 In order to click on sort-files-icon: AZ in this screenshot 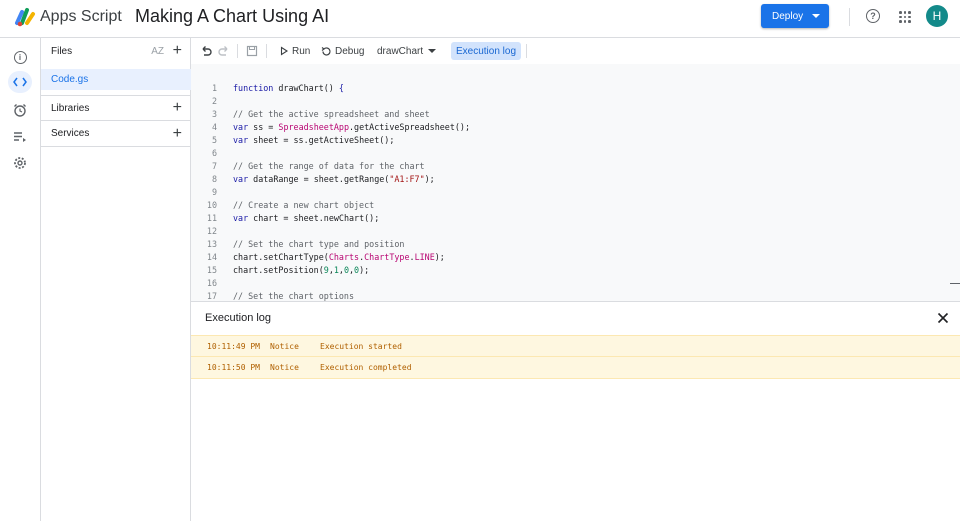, I will do `click(157, 51)`.